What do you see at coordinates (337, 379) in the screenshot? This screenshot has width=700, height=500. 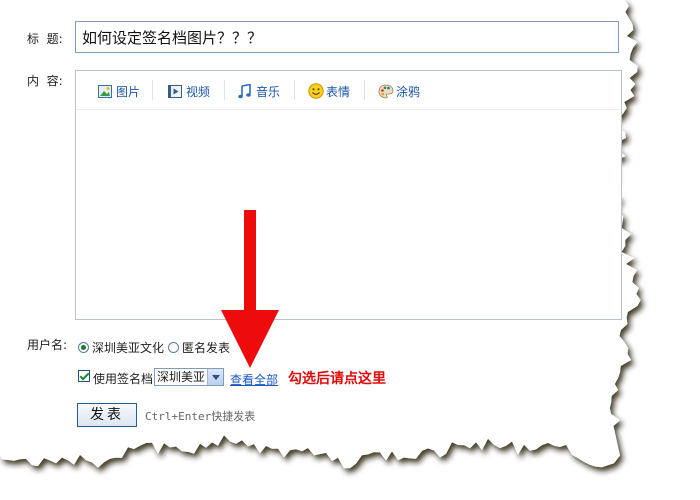 I see `annotation-note: 勾选后请点这里` at bounding box center [337, 379].